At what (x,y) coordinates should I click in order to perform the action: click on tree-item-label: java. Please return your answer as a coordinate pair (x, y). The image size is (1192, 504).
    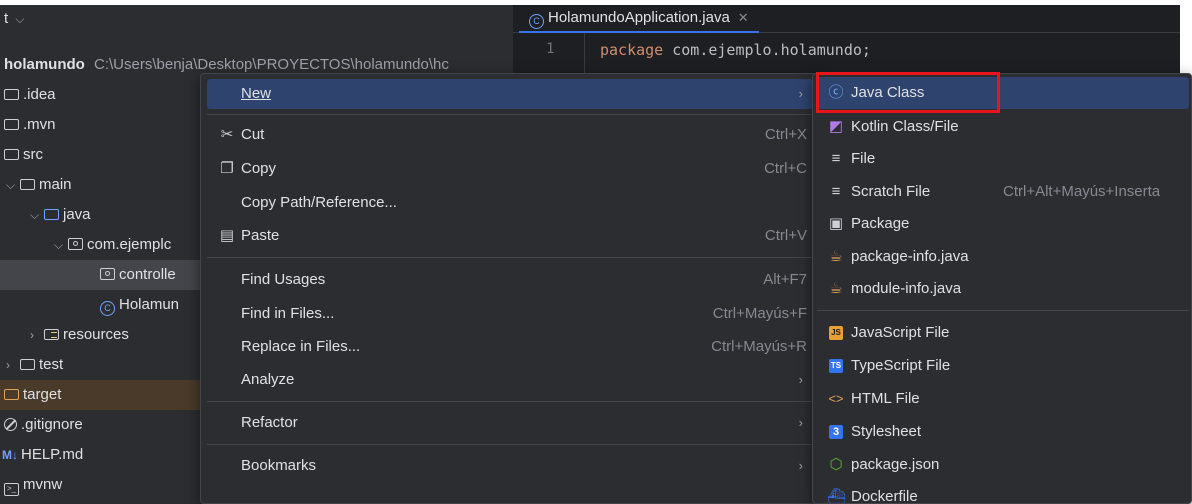
    Looking at the image, I should click on (77, 214).